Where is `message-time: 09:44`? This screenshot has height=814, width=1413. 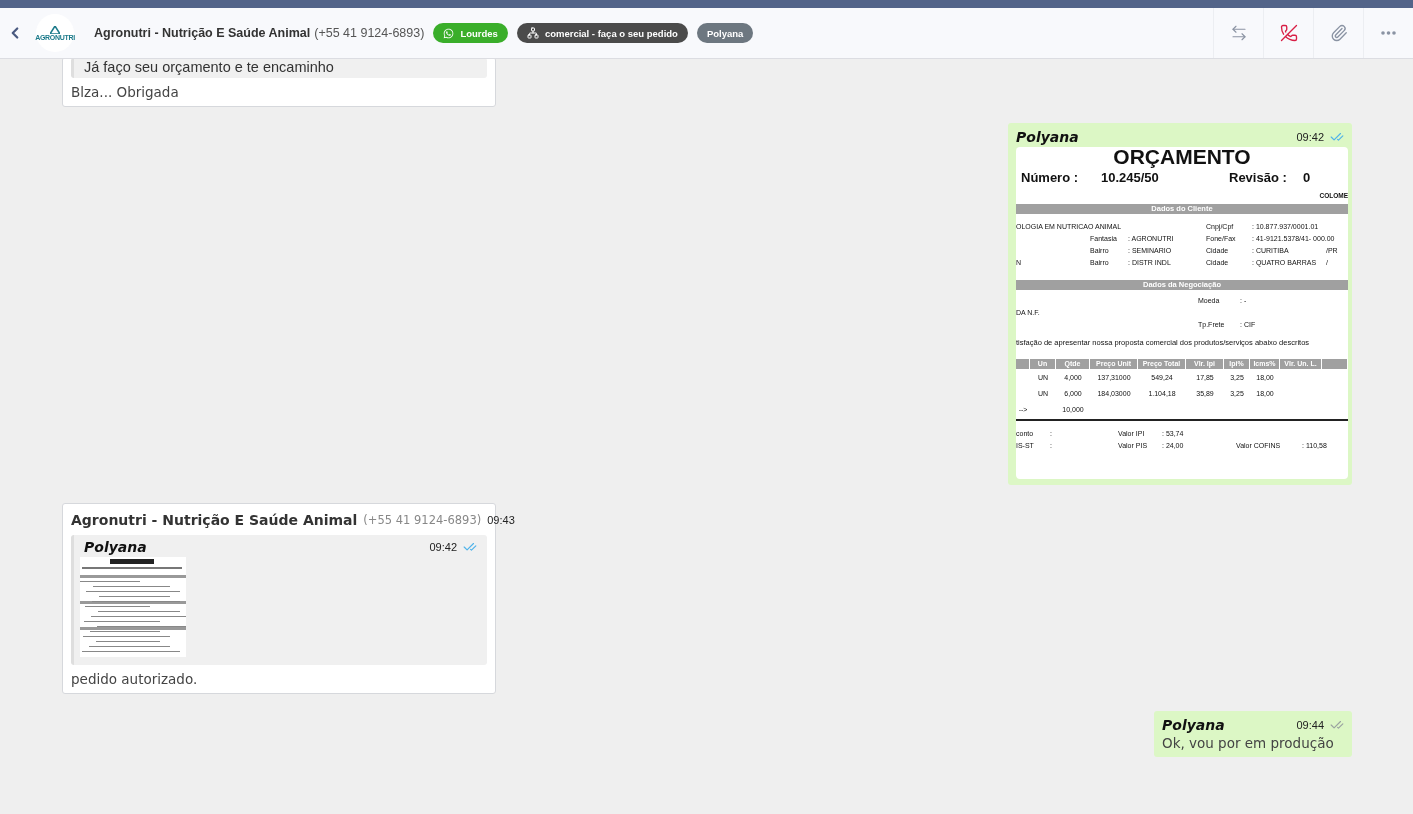 message-time: 09:44 is located at coordinates (1310, 725).